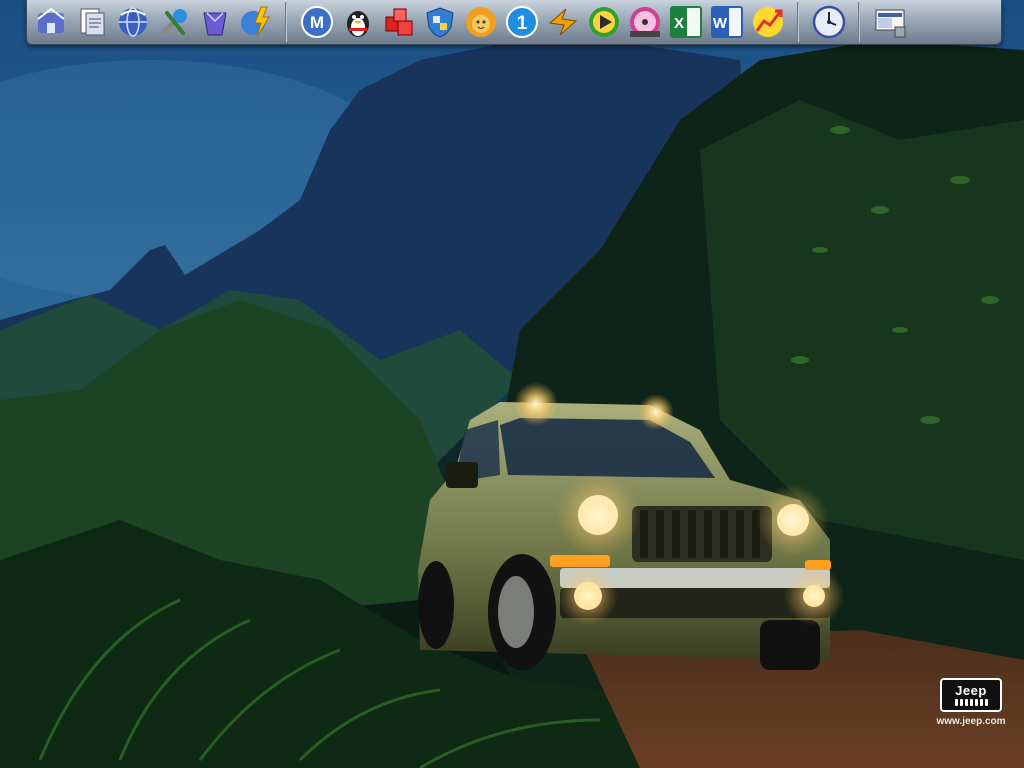 The image size is (1024, 768). I want to click on qq-penguin-icon, so click(358, 22).